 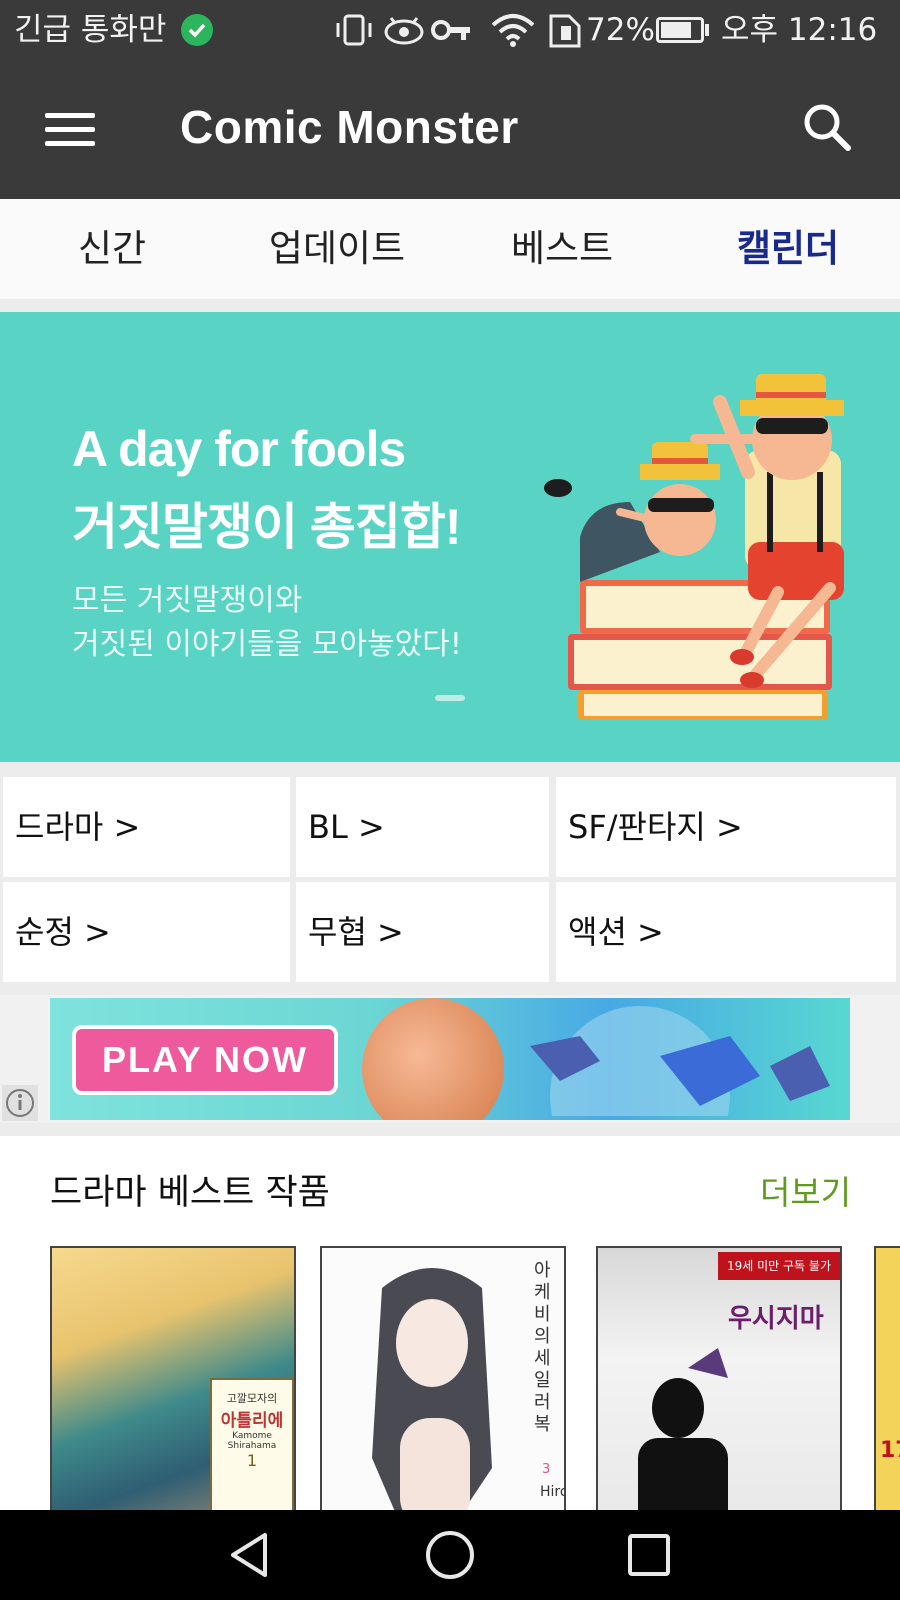 What do you see at coordinates (788, 249) in the screenshot?
I see `tab-calendar: 캘린더` at bounding box center [788, 249].